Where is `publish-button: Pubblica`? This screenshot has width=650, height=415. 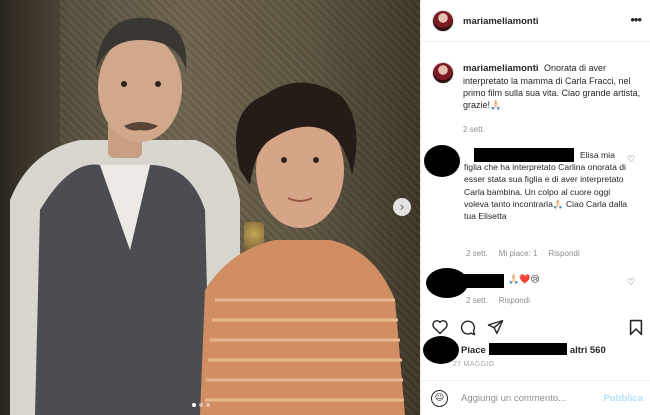
publish-button: Pubblica is located at coordinates (623, 398).